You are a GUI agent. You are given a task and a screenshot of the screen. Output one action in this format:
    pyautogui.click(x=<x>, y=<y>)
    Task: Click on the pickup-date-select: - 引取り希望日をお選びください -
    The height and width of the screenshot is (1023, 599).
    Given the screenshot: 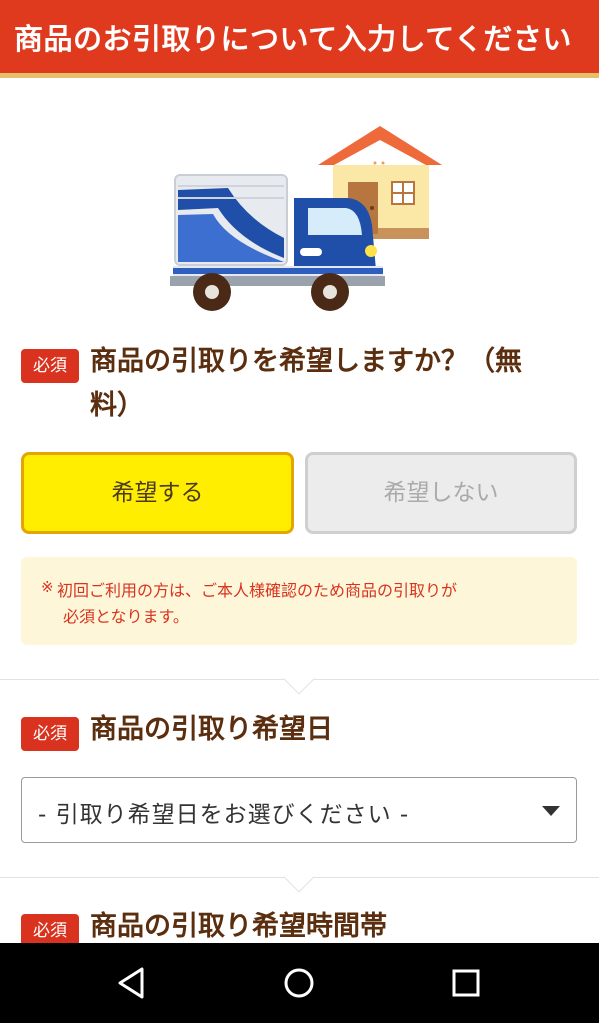 What is the action you would take?
    pyautogui.click(x=299, y=810)
    